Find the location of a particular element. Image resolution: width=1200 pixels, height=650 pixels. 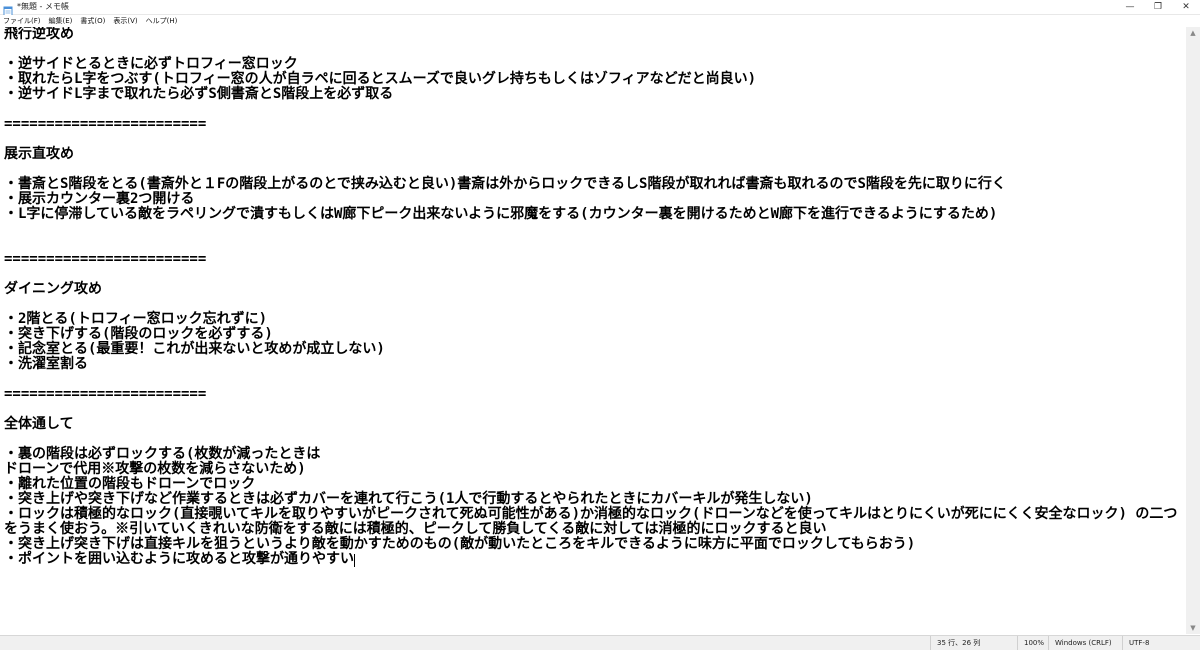

status-bar: 35 行、26 列 100% Windows (CRLF) UTF-8 is located at coordinates (600, 642).